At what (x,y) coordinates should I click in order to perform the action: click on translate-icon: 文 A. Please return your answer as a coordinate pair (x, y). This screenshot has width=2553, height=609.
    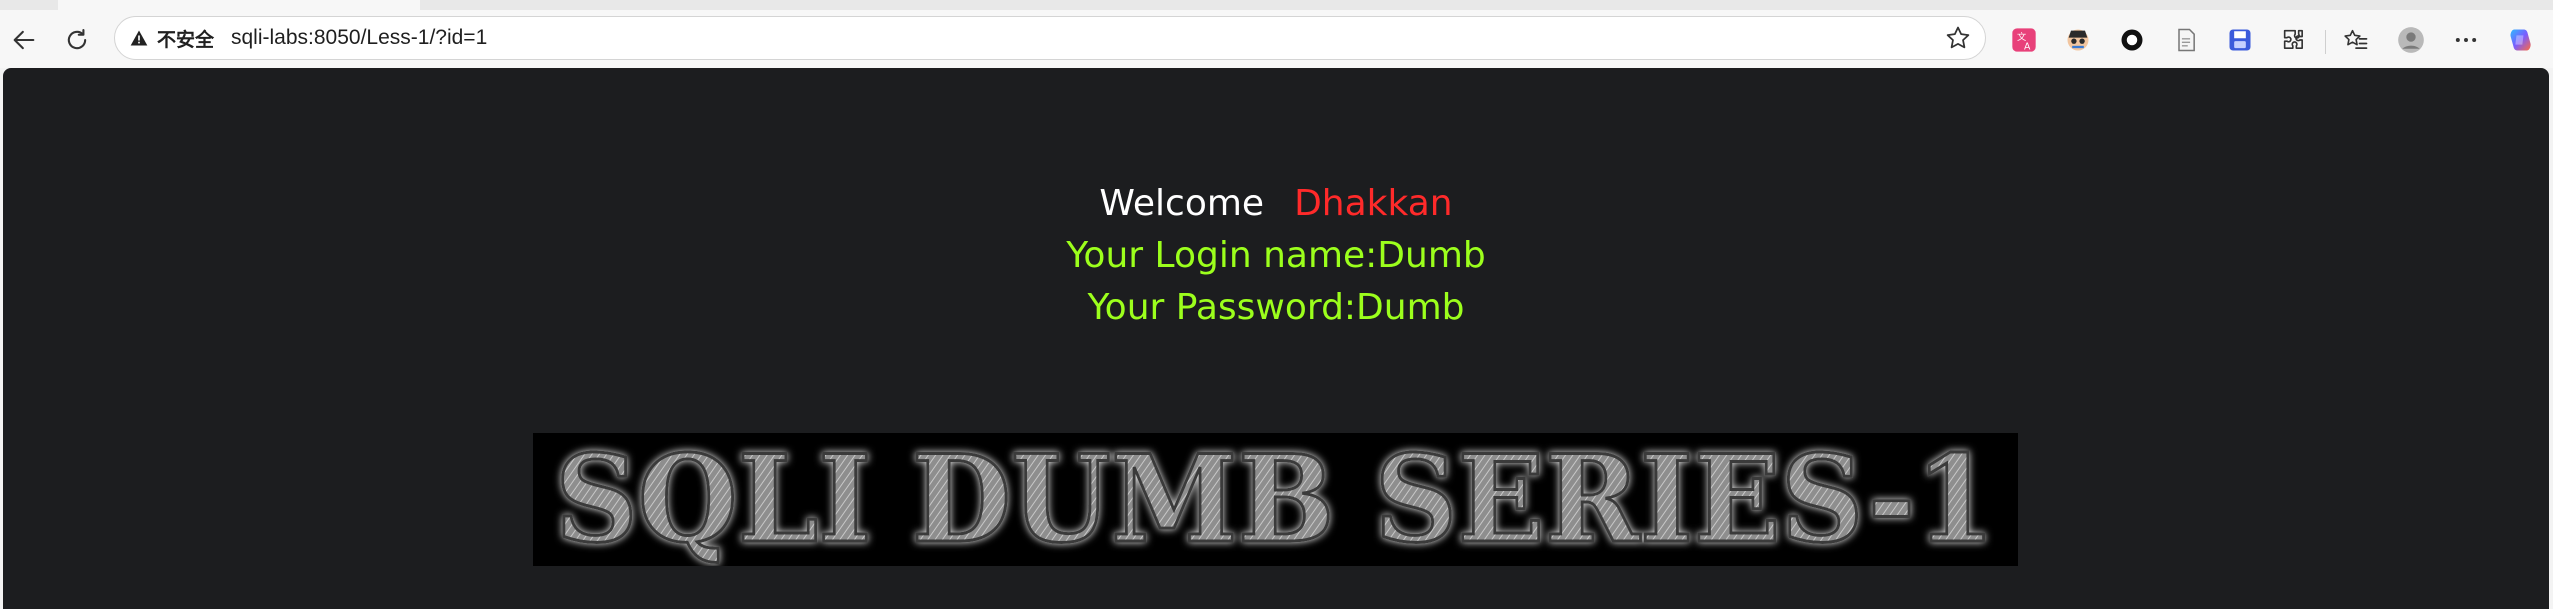
    Looking at the image, I should click on (2024, 40).